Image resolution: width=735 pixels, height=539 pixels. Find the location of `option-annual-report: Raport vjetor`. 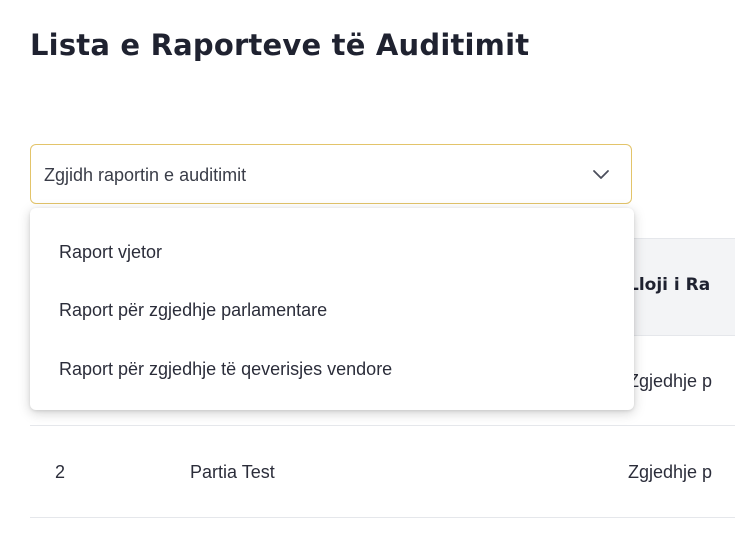

option-annual-report: Raport vjetor is located at coordinates (332, 254).